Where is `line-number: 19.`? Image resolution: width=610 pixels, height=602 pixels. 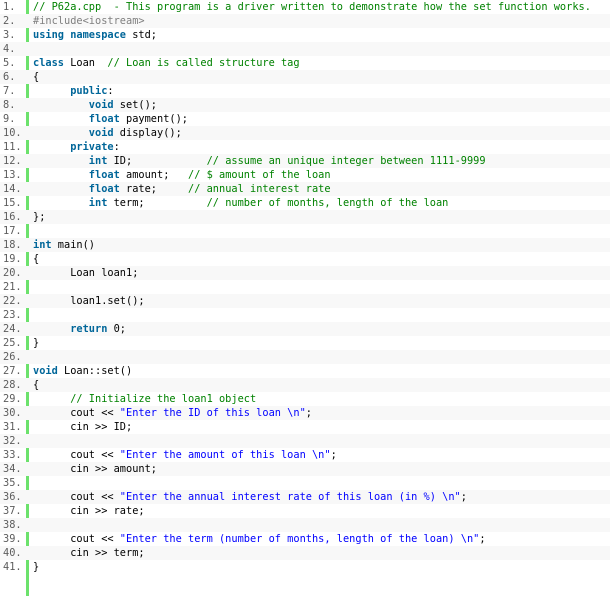
line-number: 19. is located at coordinates (12, 259).